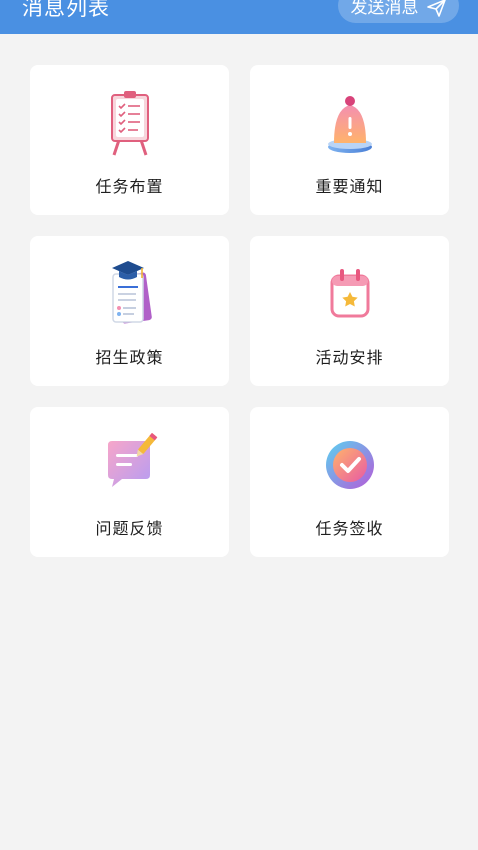 The image size is (478, 850). I want to click on check-badge-icon, so click(349, 465).